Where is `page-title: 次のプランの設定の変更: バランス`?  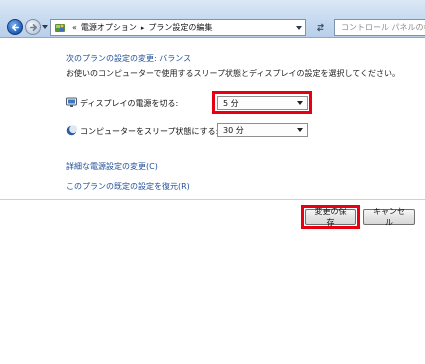 page-title: 次のプランの設定の変更: バランス is located at coordinates (129, 58).